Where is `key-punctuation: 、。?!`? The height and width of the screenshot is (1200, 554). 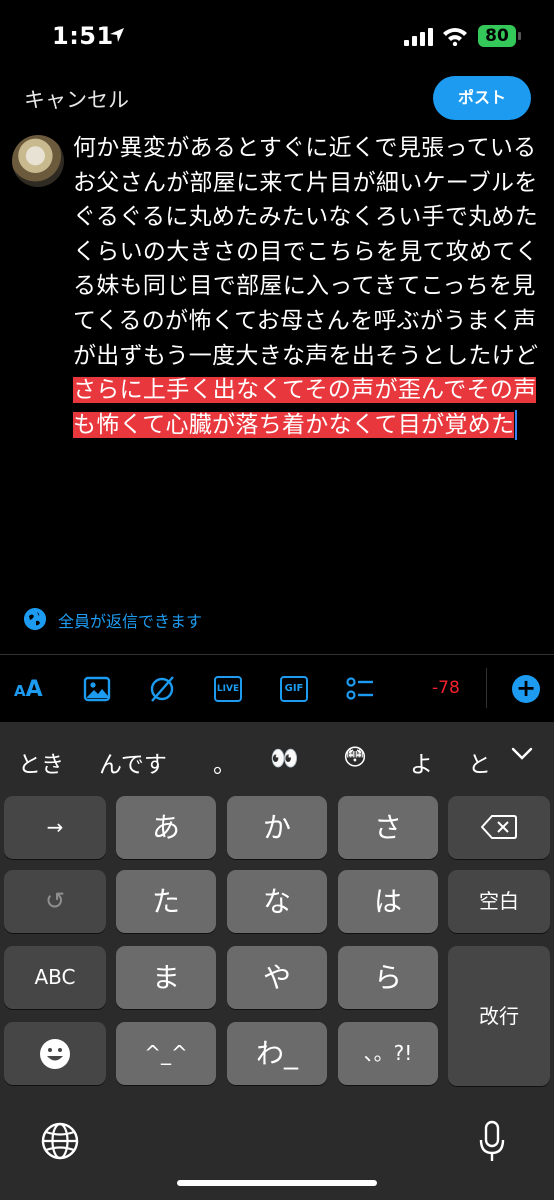 key-punctuation: 、。?! is located at coordinates (388, 1053).